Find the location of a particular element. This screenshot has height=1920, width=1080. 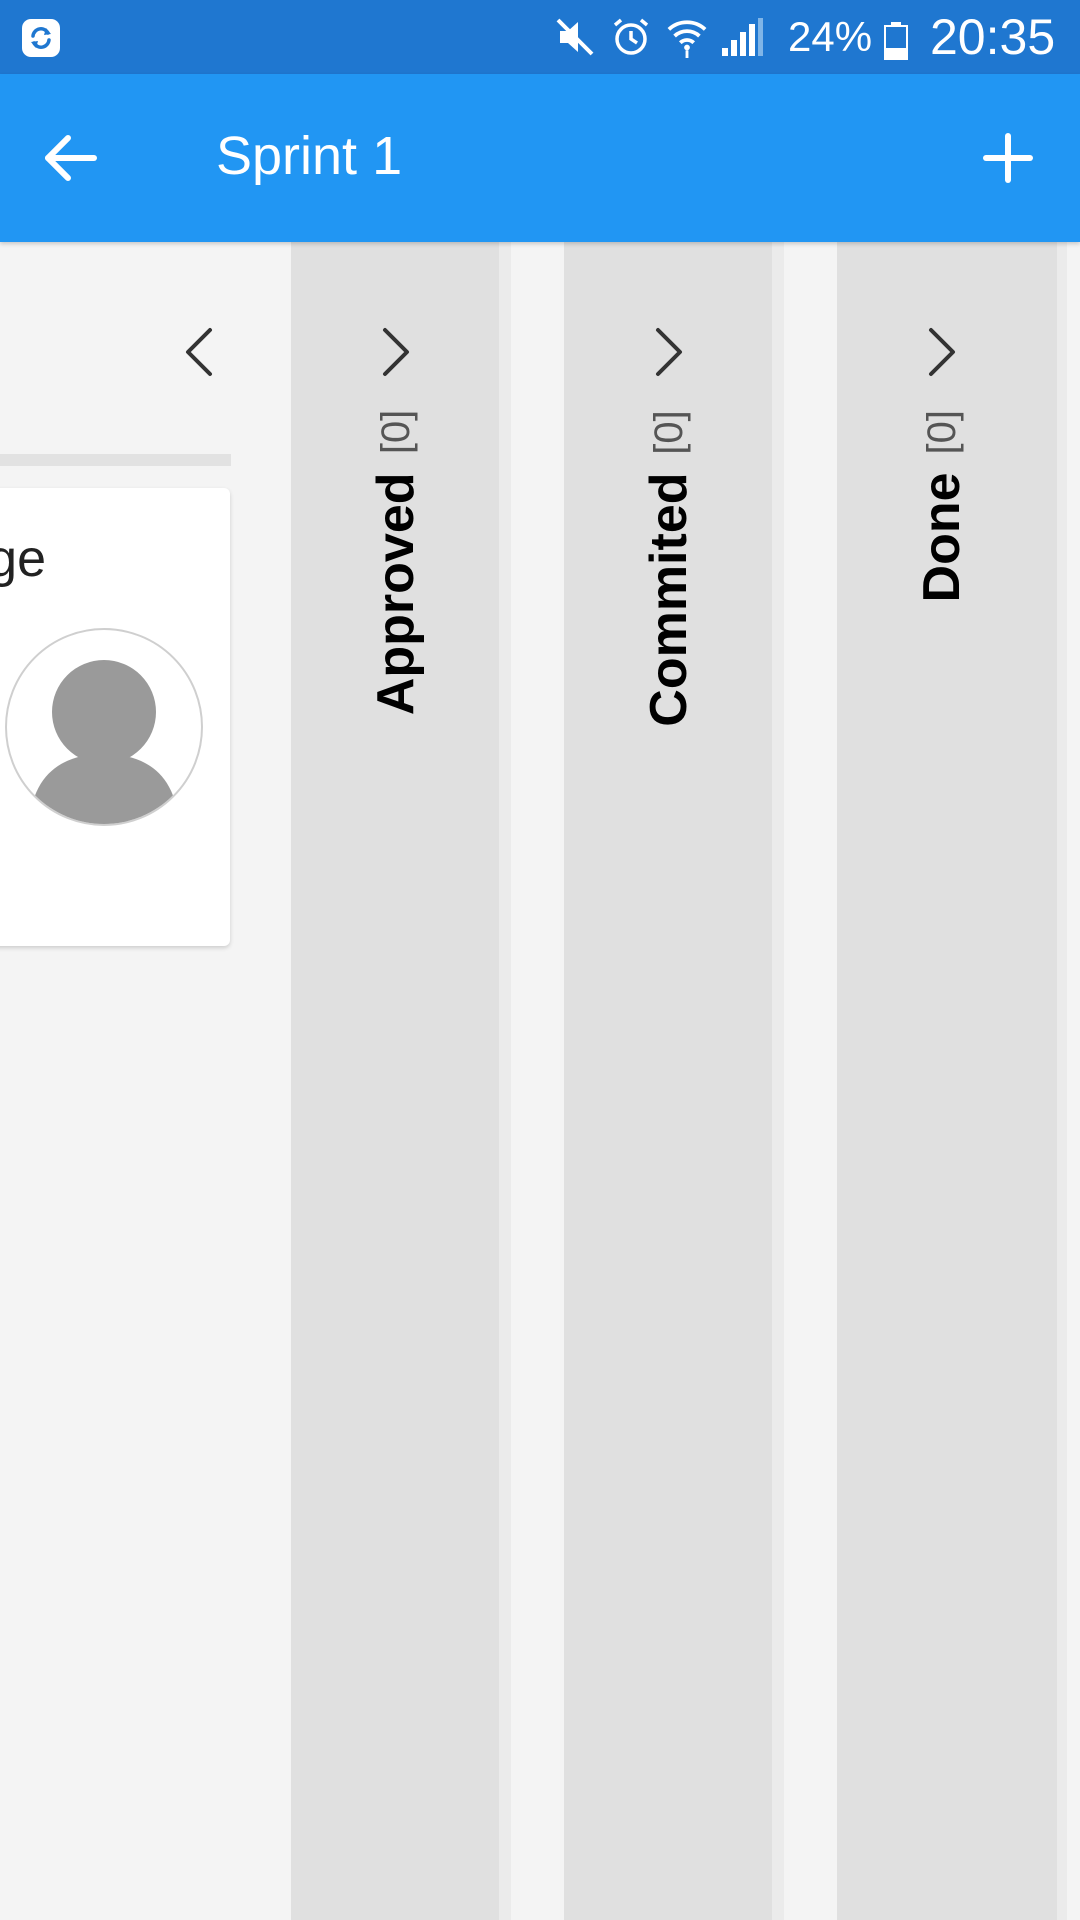

column-divider is located at coordinates (115, 460).